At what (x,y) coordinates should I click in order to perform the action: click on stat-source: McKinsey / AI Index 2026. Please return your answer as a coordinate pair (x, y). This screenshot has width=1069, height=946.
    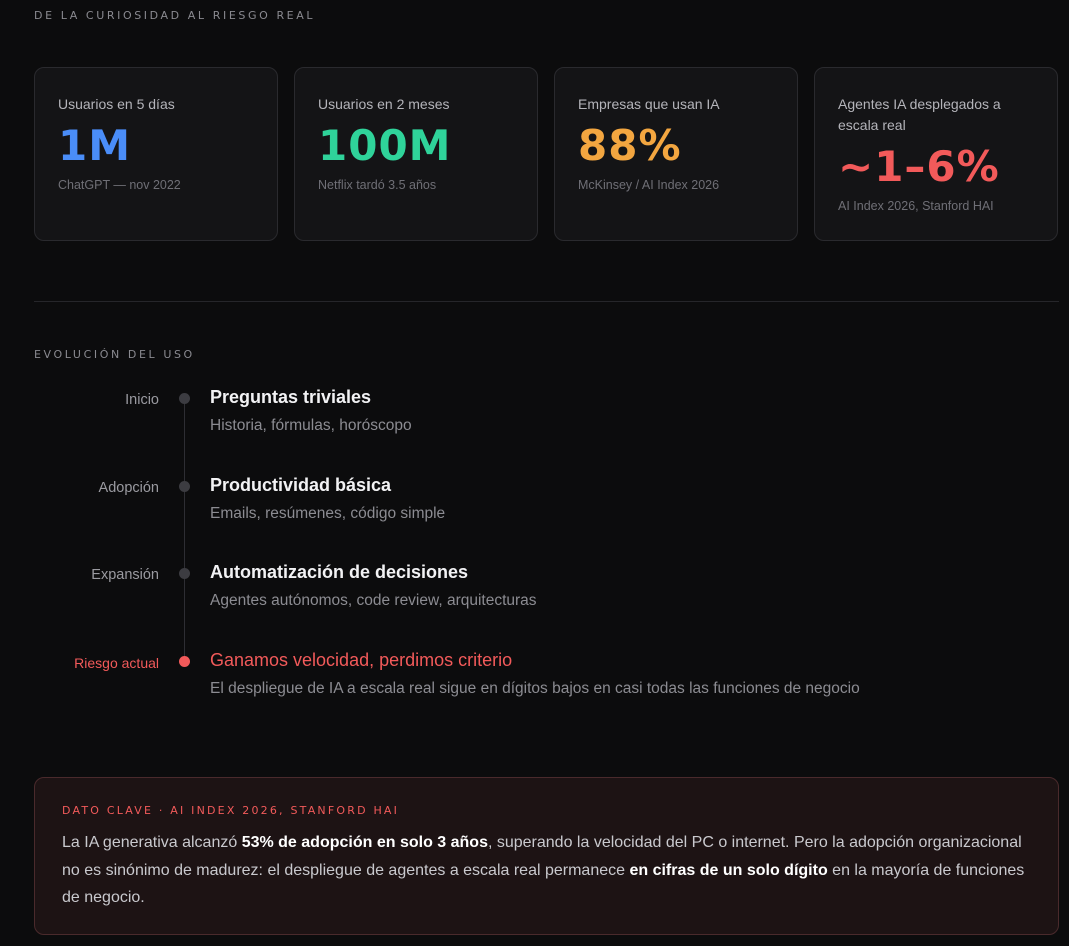
    Looking at the image, I should click on (649, 185).